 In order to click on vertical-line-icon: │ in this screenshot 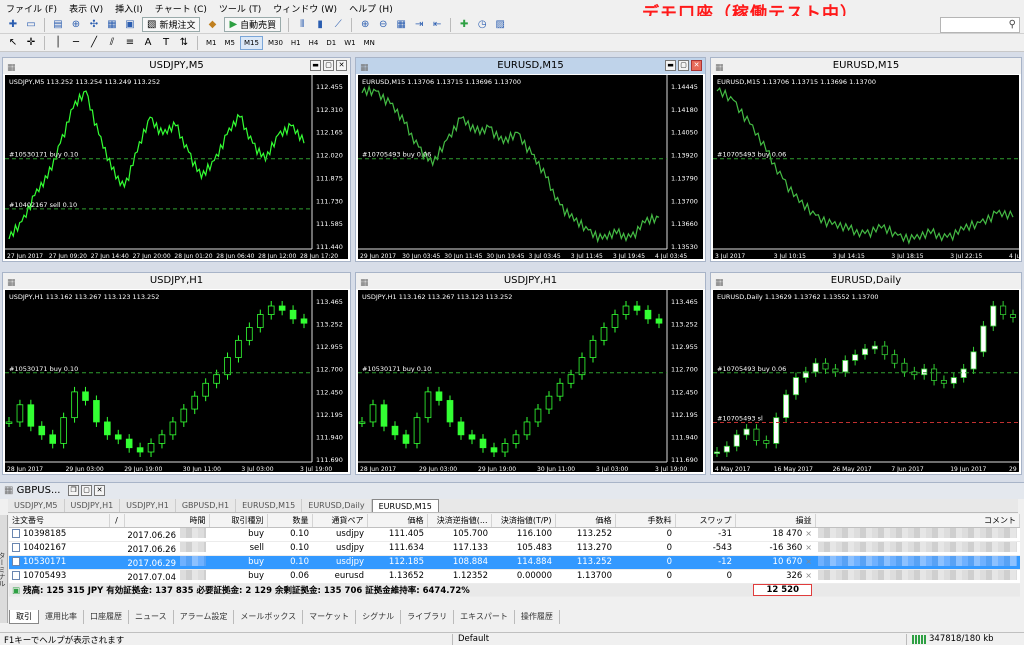, I will do `click(58, 43)`.